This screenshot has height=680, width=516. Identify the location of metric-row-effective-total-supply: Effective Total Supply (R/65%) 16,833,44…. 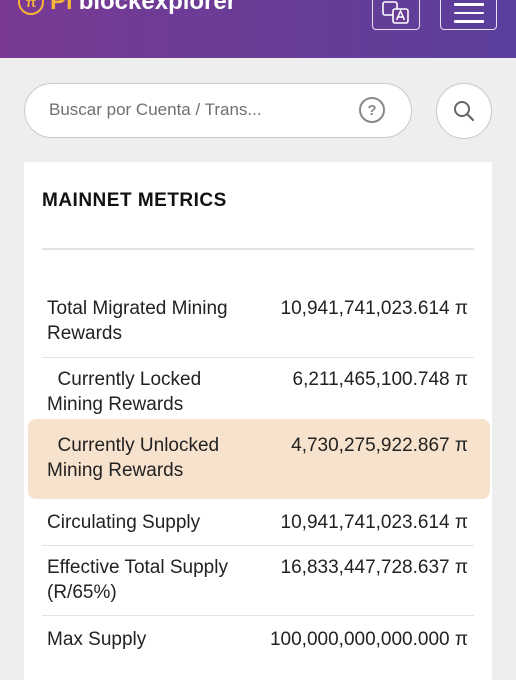
(258, 582).